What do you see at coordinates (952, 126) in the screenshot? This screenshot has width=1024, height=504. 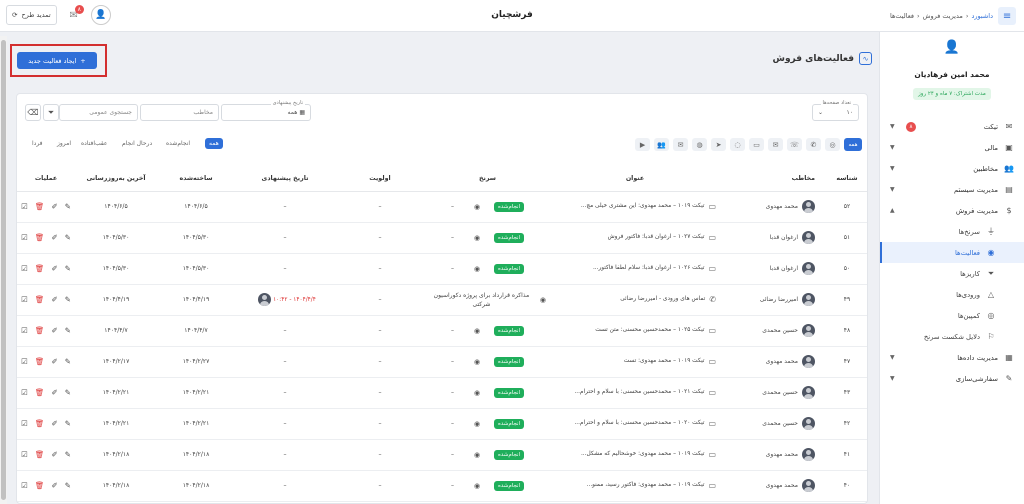 I see `sidebar-item-ticket: ✉ تیکت ۸ ▼` at bounding box center [952, 126].